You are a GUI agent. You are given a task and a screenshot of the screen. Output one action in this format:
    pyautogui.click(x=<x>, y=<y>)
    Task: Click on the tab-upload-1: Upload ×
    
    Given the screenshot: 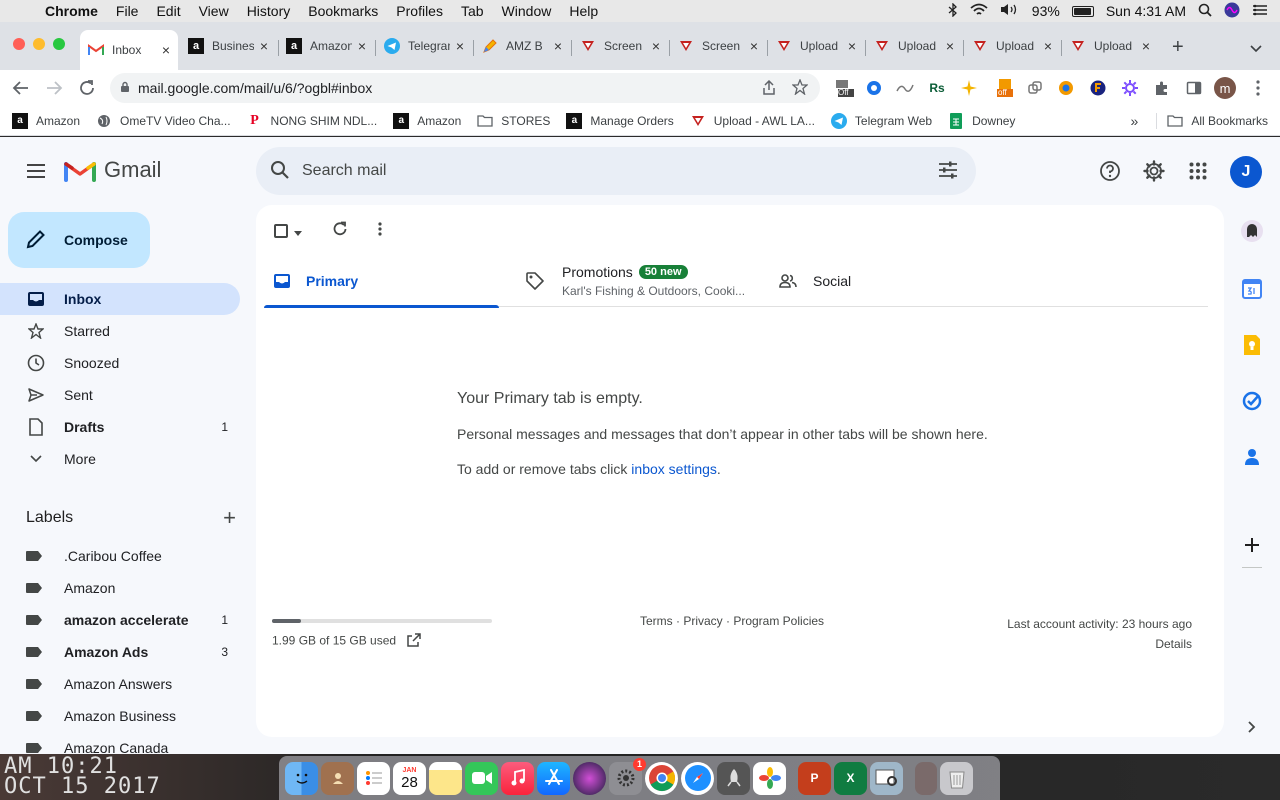 What is the action you would take?
    pyautogui.click(x=816, y=46)
    